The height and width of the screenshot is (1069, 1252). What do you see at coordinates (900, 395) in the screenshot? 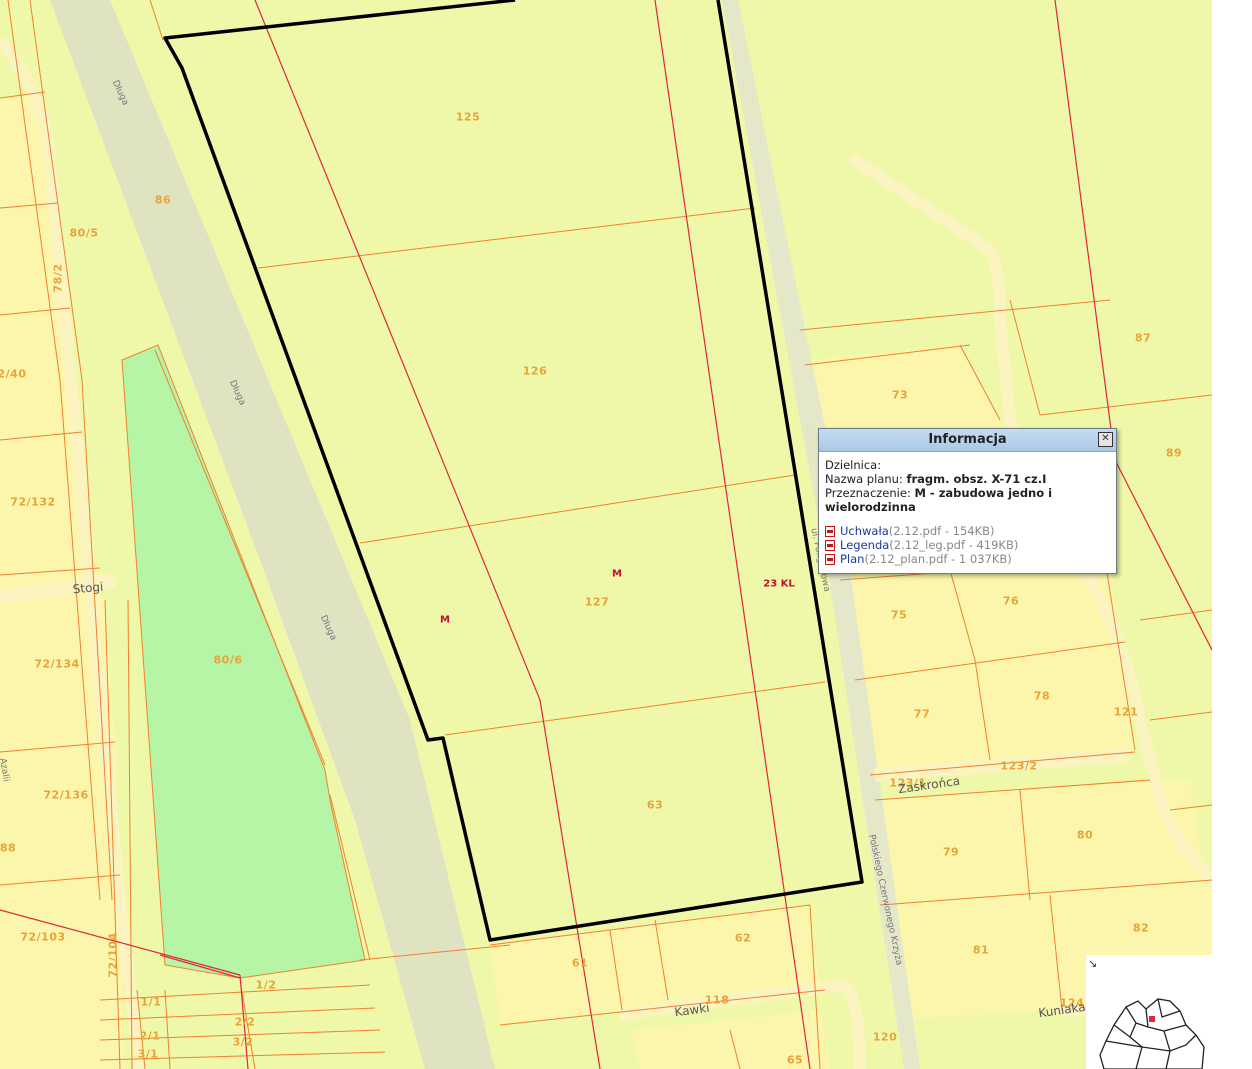
I see `parcel-label: 73` at bounding box center [900, 395].